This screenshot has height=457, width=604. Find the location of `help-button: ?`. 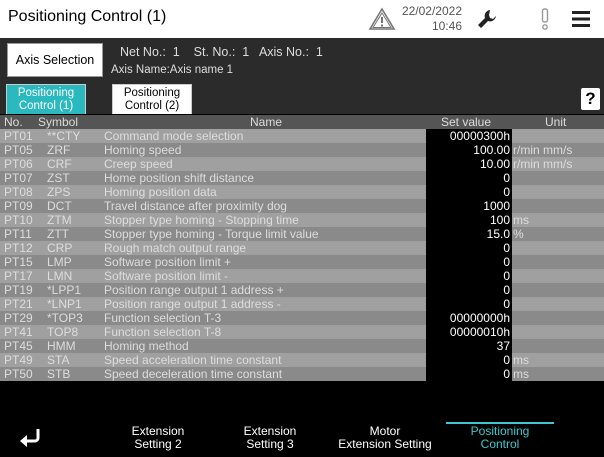

help-button: ? is located at coordinates (590, 99).